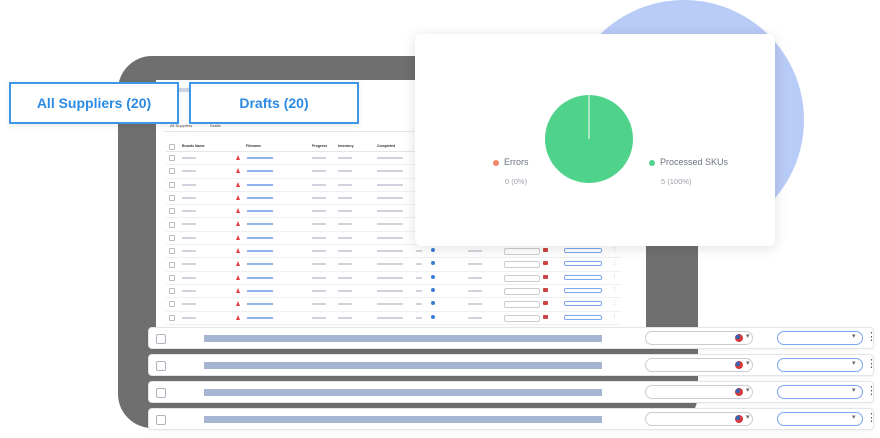  Describe the element at coordinates (319, 146) in the screenshot. I see `col-progress: Progress` at that location.